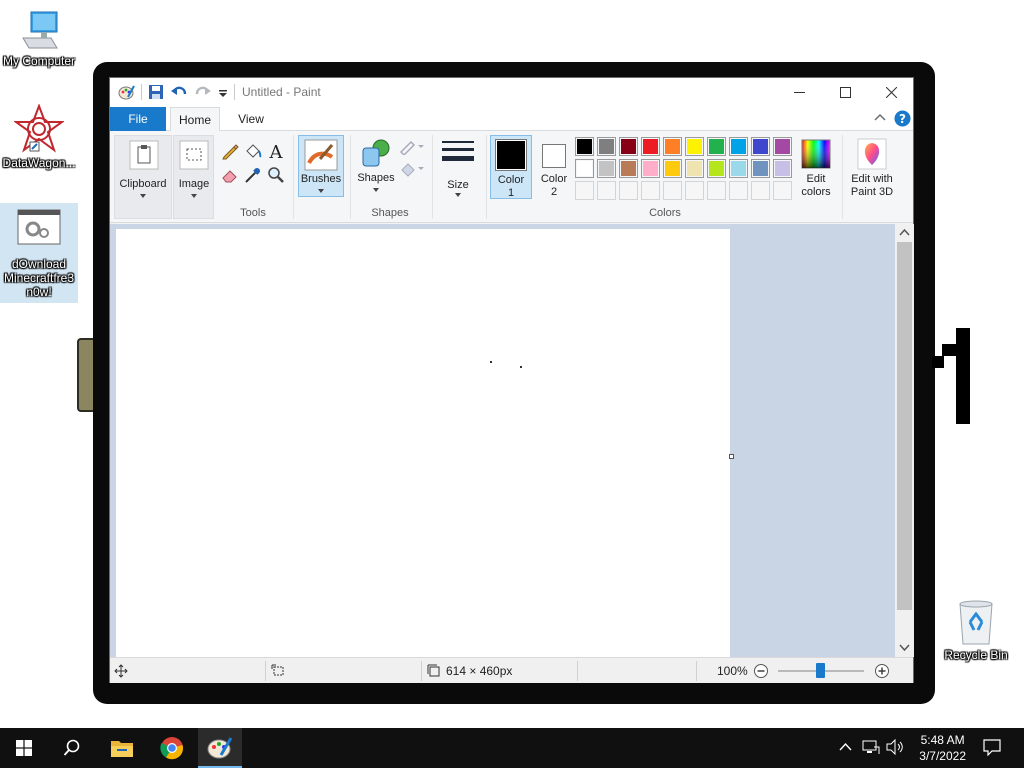 Image resolution: width=1024 pixels, height=768 pixels. Describe the element at coordinates (412, 169) in the screenshot. I see `fill-icon` at that location.